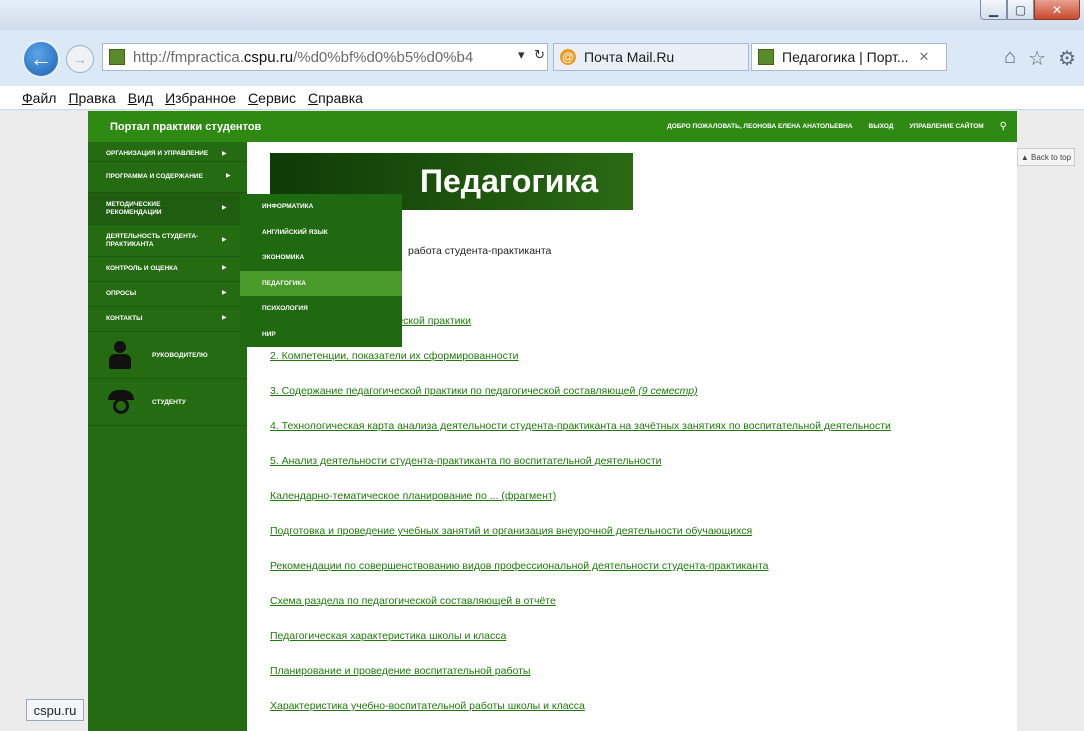 This screenshot has height=731, width=1084. What do you see at coordinates (1037, 58) in the screenshot?
I see `favorites-star-icon: ☆` at bounding box center [1037, 58].